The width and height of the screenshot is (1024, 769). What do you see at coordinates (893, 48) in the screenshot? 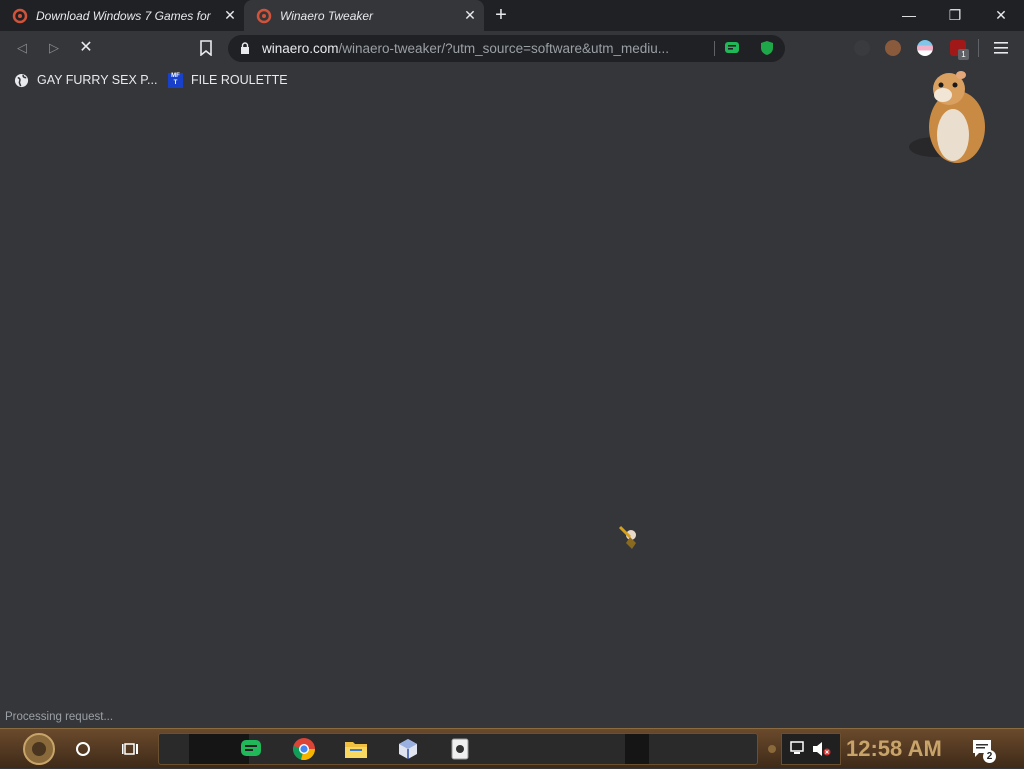
I see `profile-avatar` at bounding box center [893, 48].